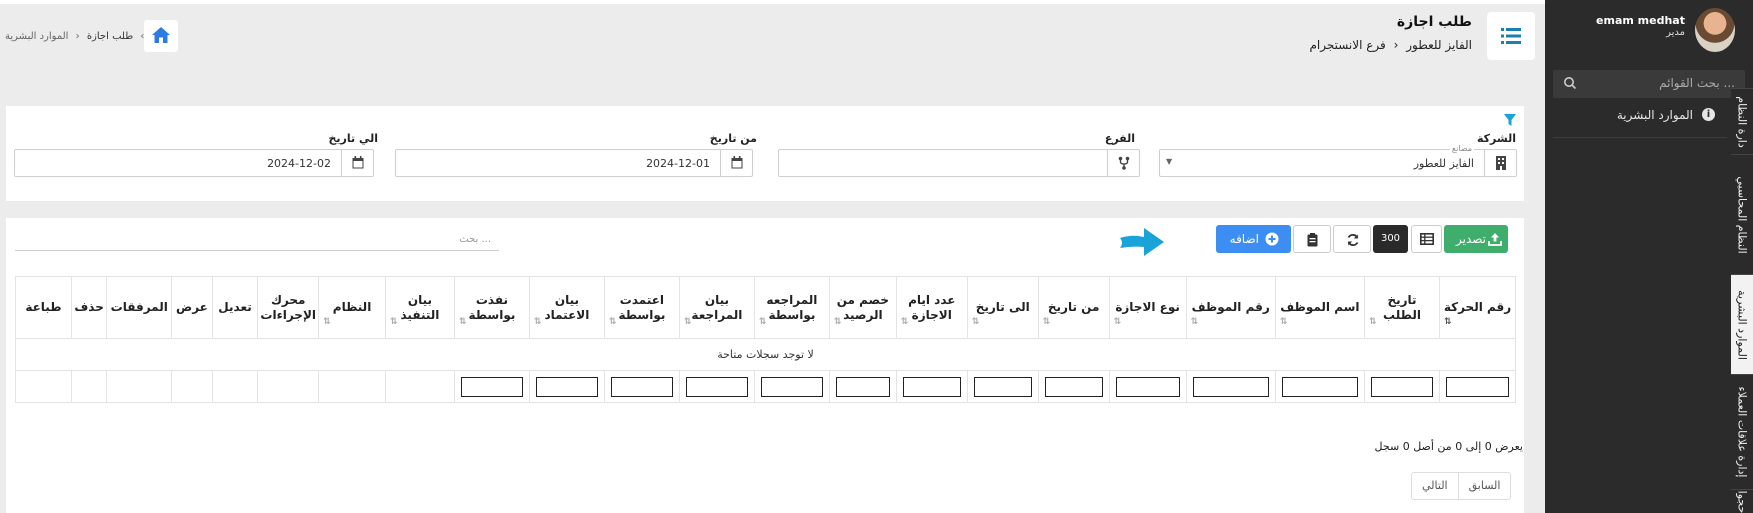 The image size is (1753, 513). Describe the element at coordinates (1742, 121) in the screenshot. I see `tab-system-admin: دارة النظام` at that location.